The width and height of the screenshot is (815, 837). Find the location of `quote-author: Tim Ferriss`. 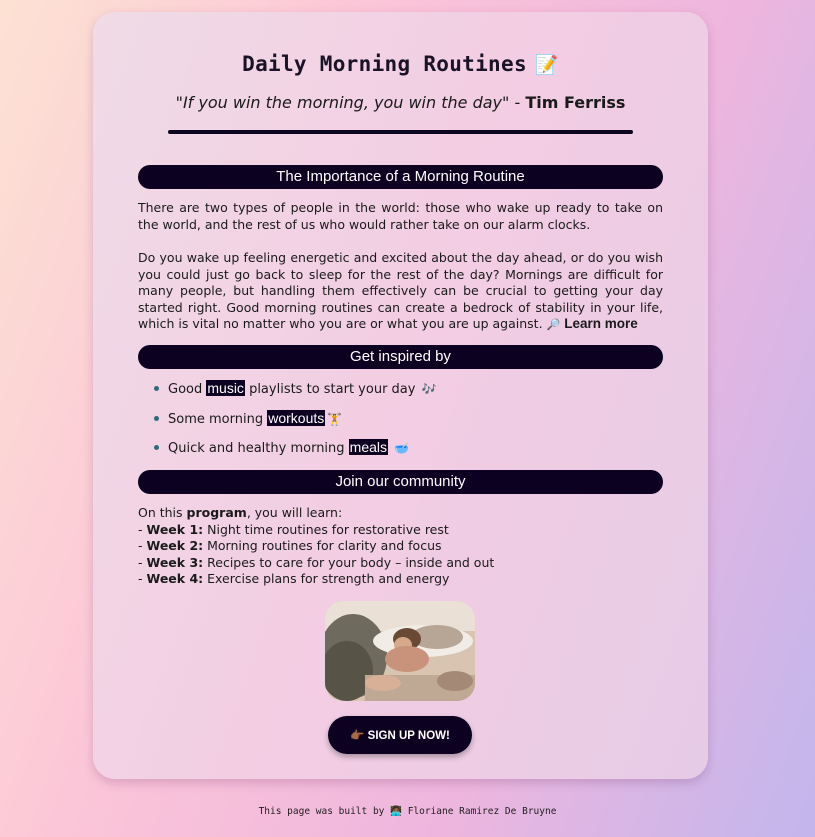

quote-author: Tim Ferriss is located at coordinates (575, 102).